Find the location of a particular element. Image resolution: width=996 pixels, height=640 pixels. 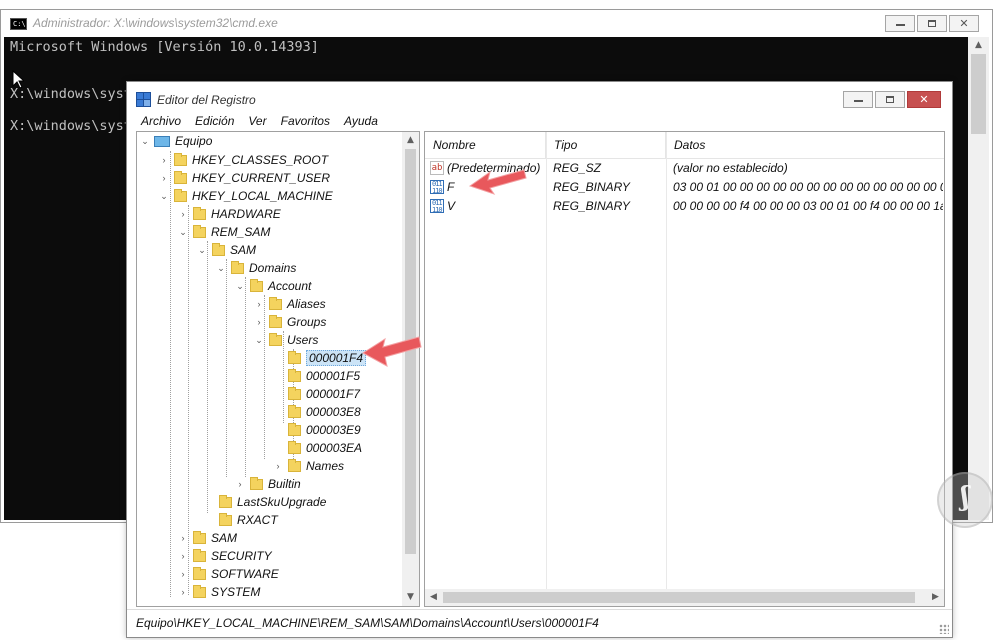

cmd-scroll-thumb is located at coordinates (978, 94).